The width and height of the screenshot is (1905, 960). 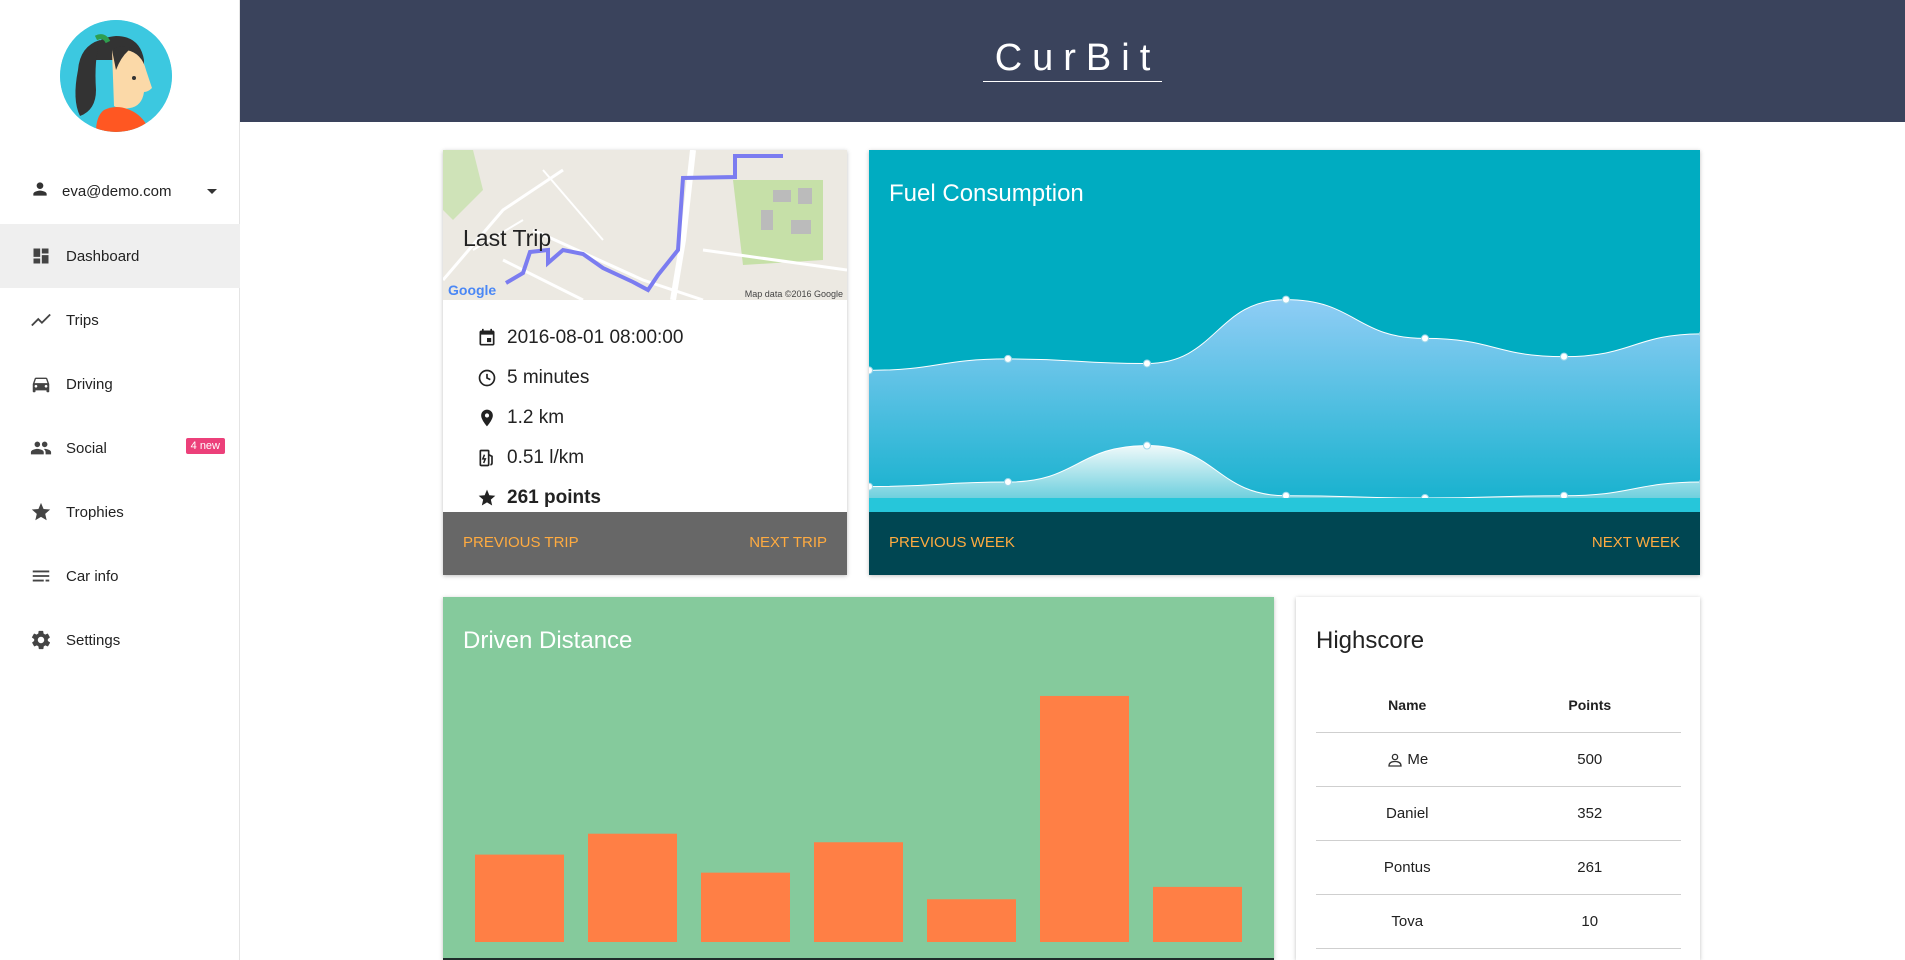 What do you see at coordinates (1590, 813) in the screenshot?
I see `points-cell: 352` at bounding box center [1590, 813].